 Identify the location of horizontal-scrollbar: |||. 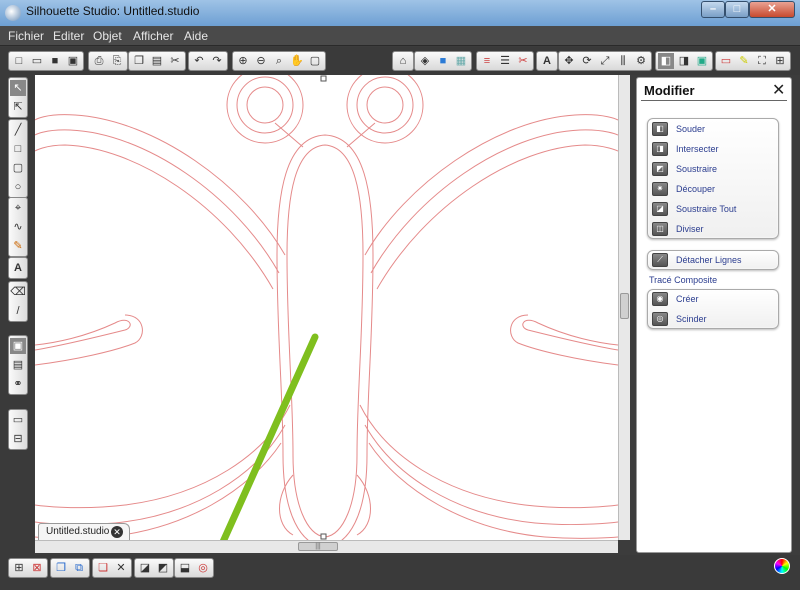
(326, 546).